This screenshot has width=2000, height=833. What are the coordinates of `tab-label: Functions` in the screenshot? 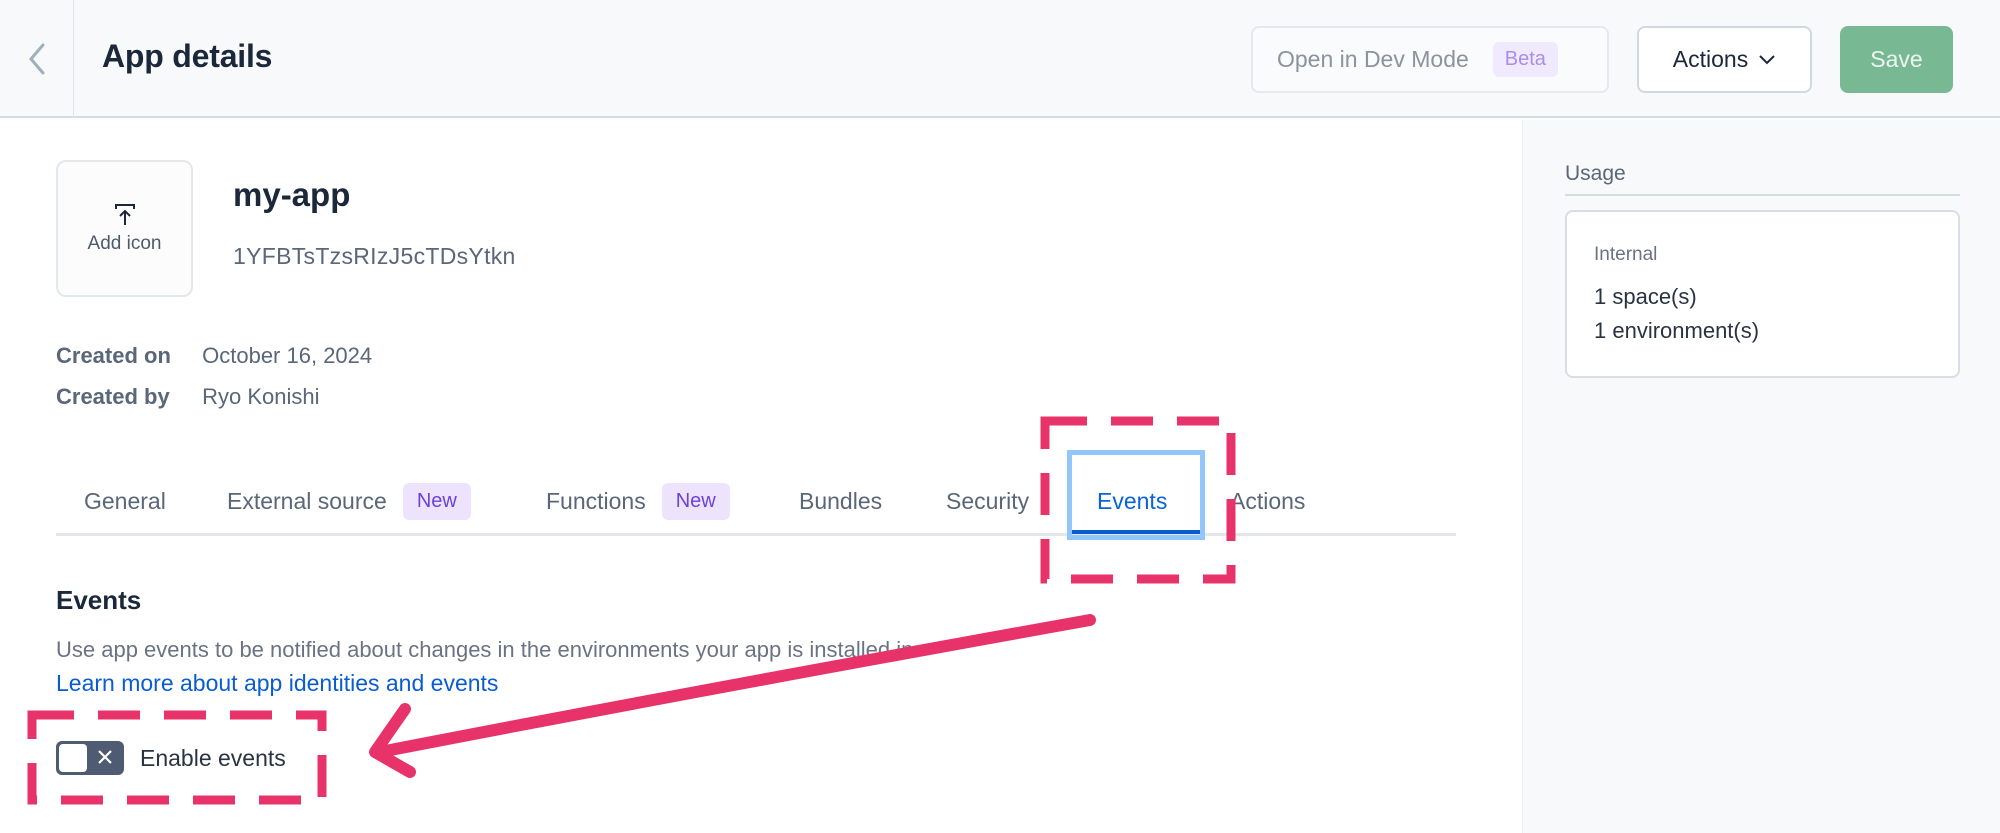 It's located at (596, 500).